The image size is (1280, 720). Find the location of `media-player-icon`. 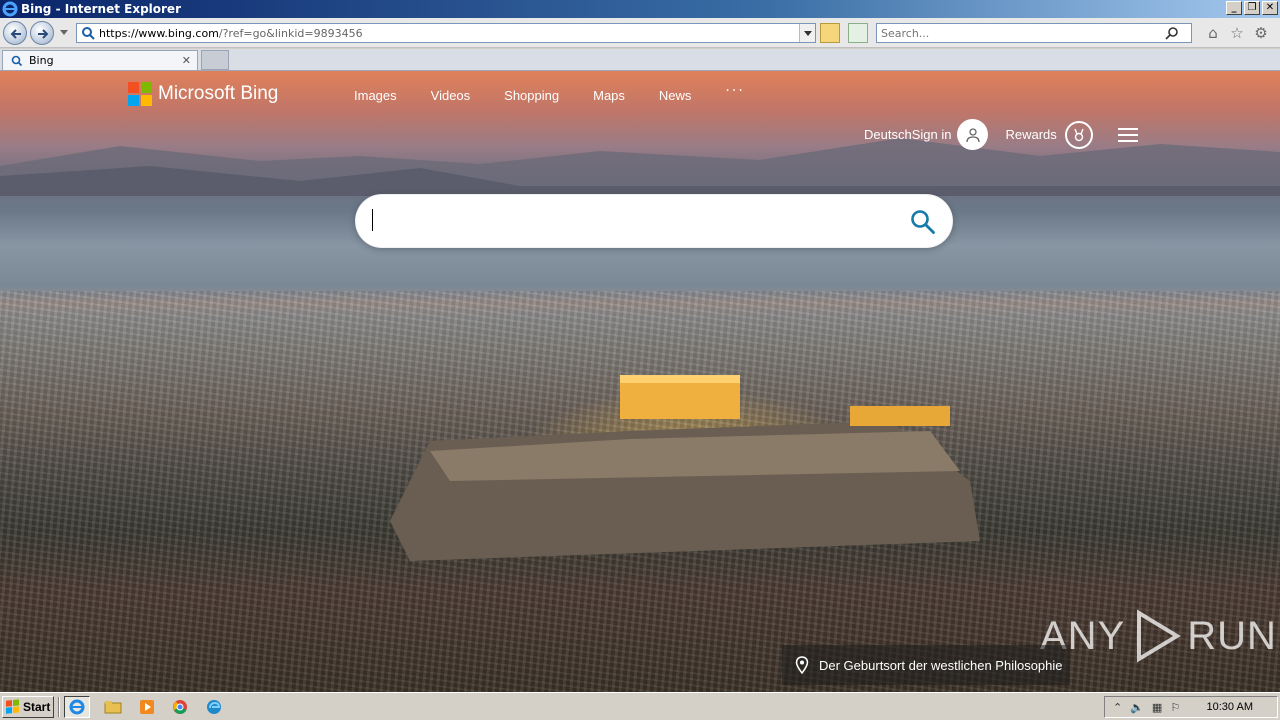

media-player-icon is located at coordinates (147, 707).